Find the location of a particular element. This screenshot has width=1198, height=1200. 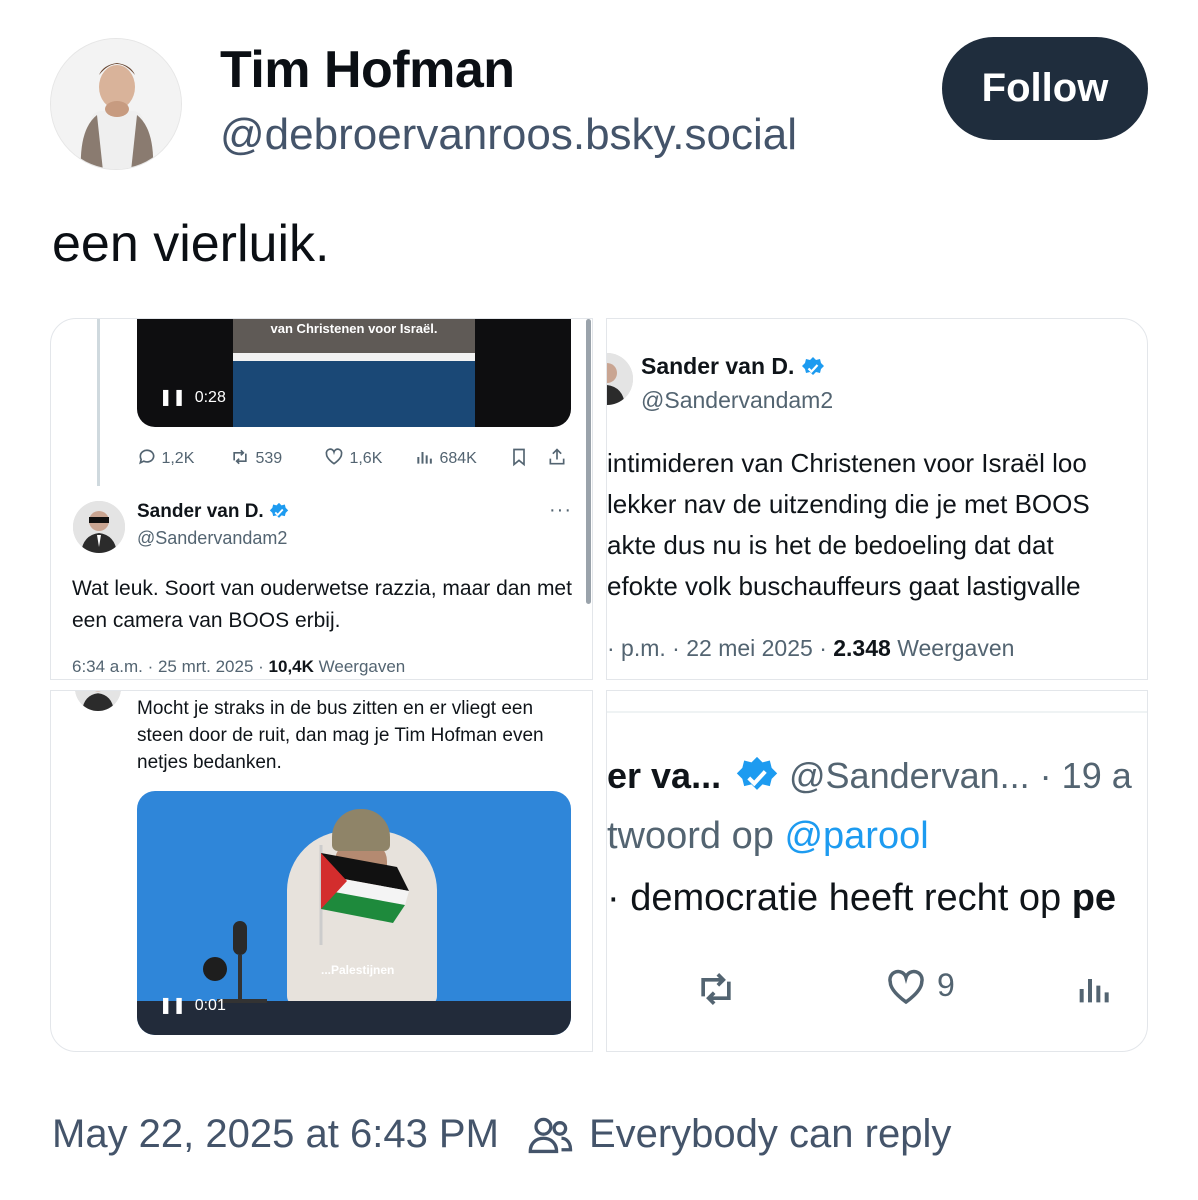

tweet-line: akte dus nu is het de bedoeling dat dat is located at coordinates (830, 545).